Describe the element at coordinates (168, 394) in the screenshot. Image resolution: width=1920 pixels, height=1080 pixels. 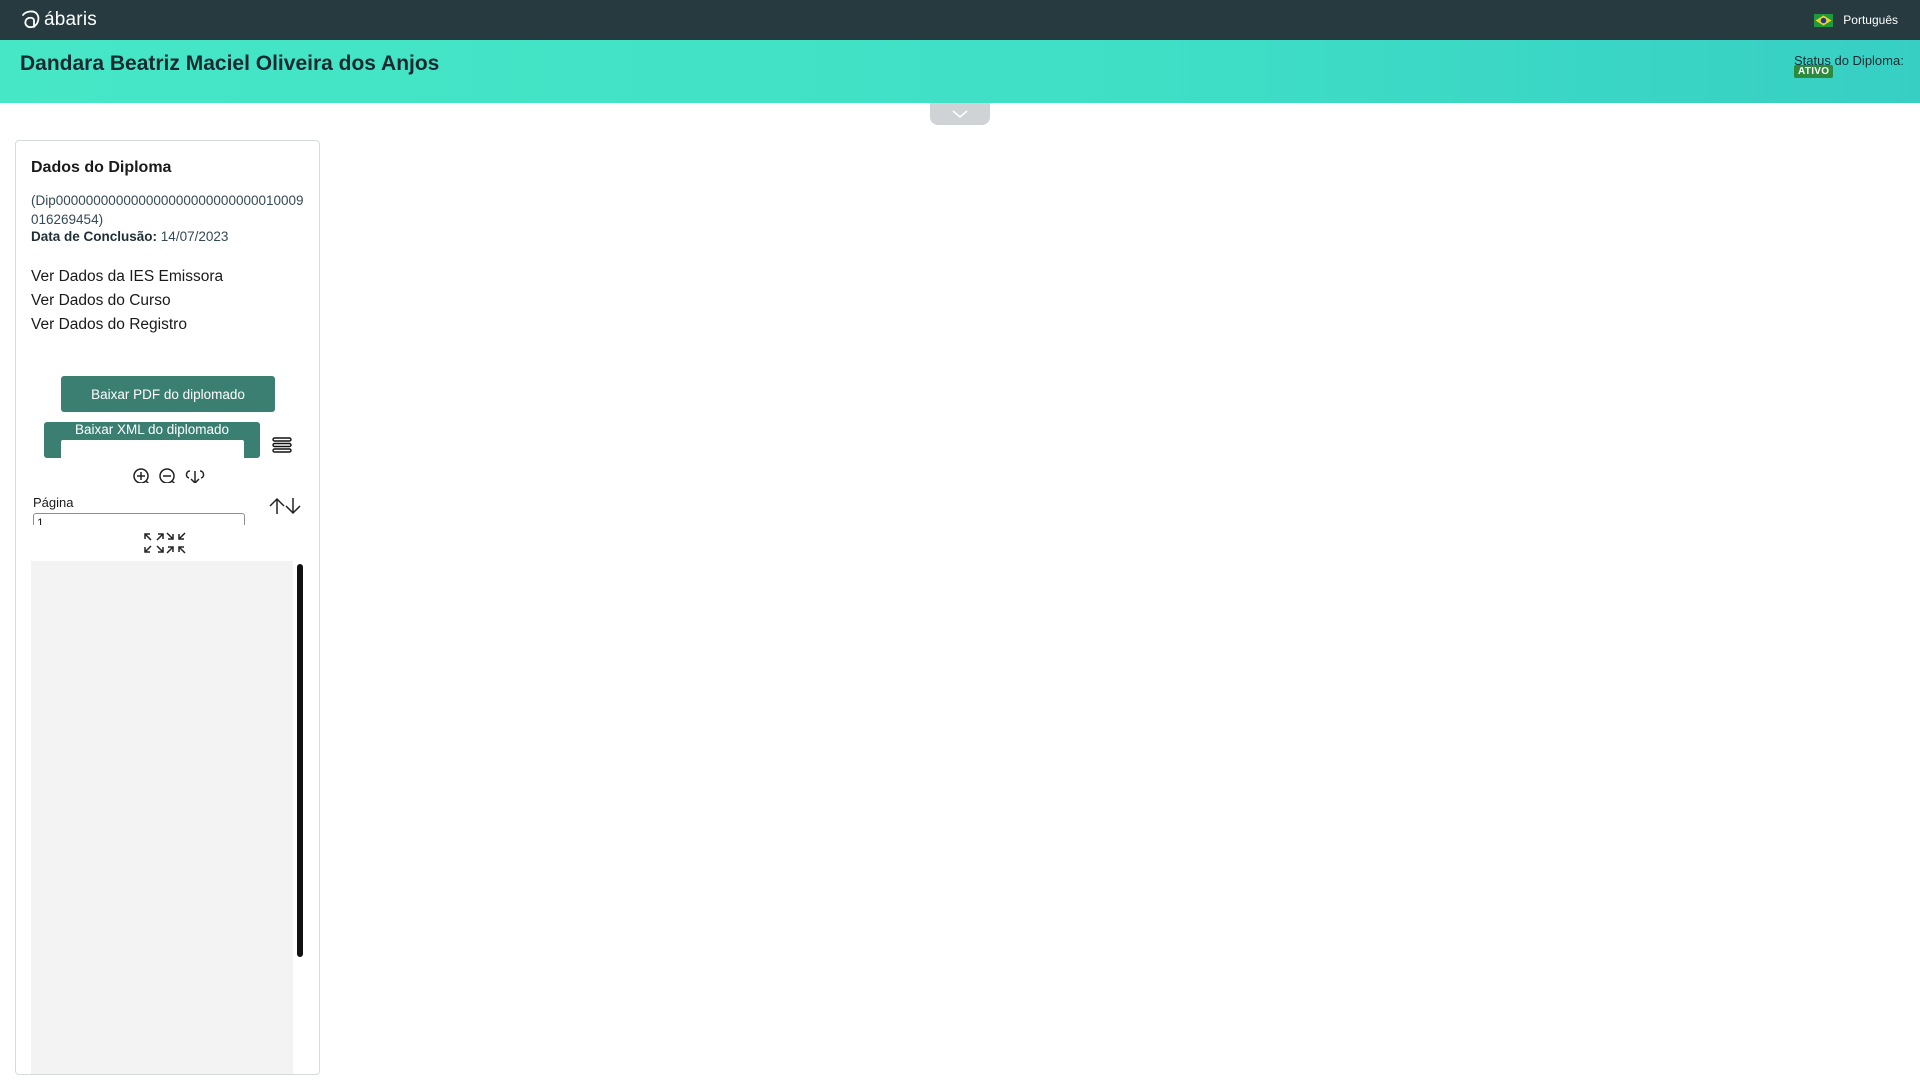
I see `download-pdf-button: Baixar PDF do diplomado` at that location.